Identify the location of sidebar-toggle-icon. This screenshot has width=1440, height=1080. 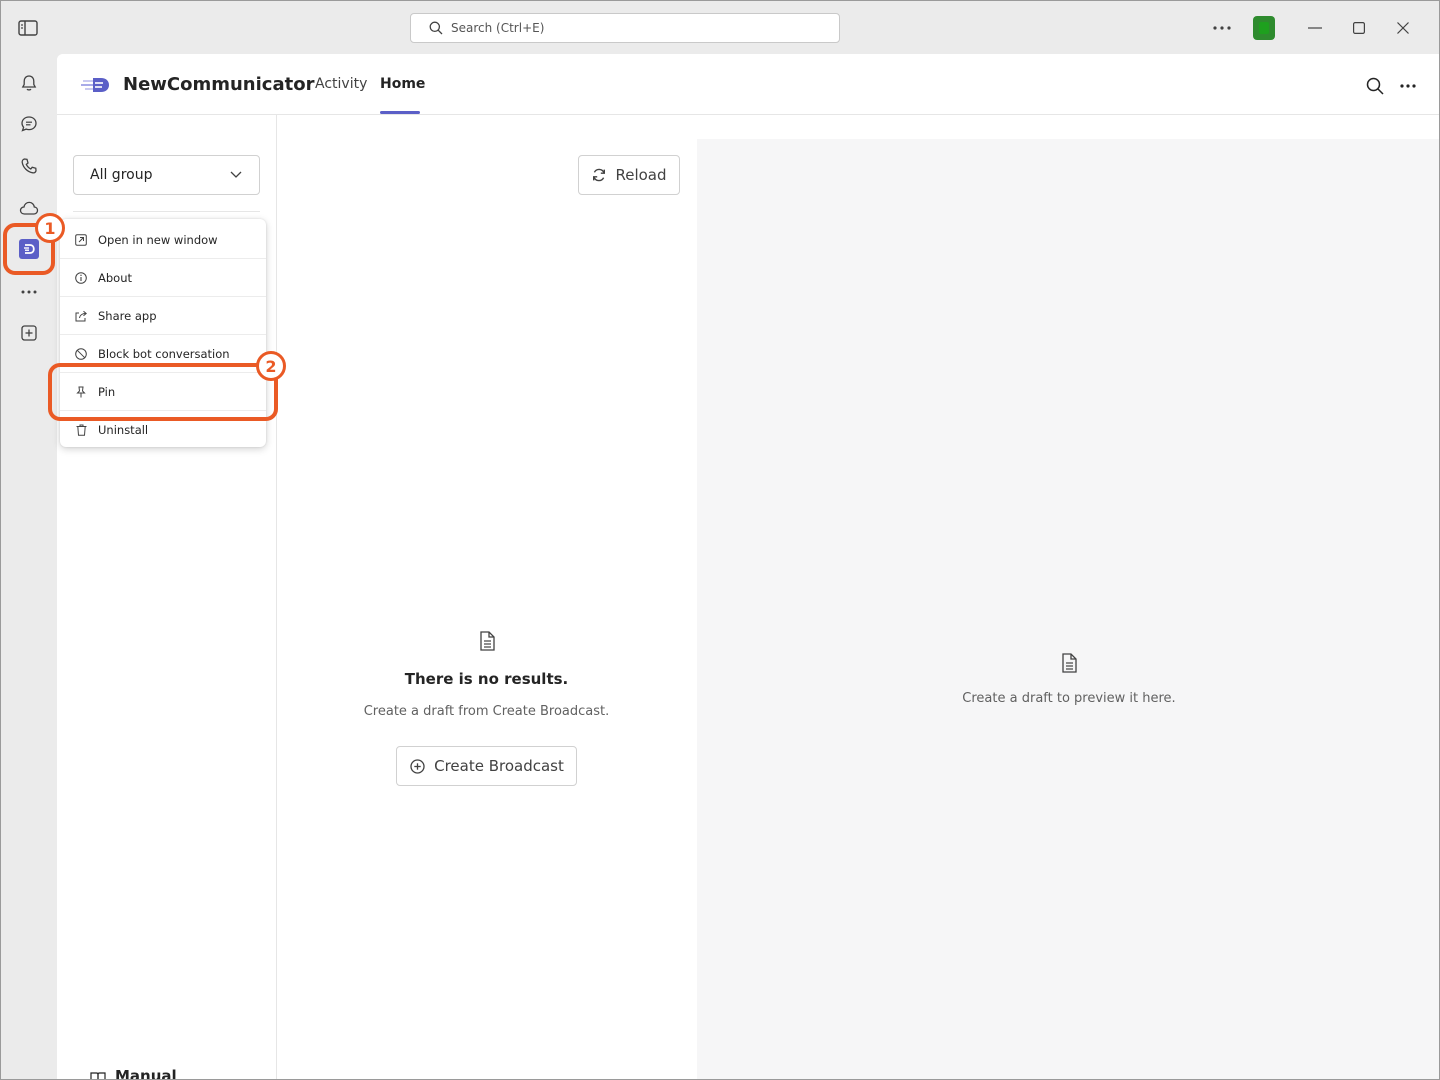
(28, 28).